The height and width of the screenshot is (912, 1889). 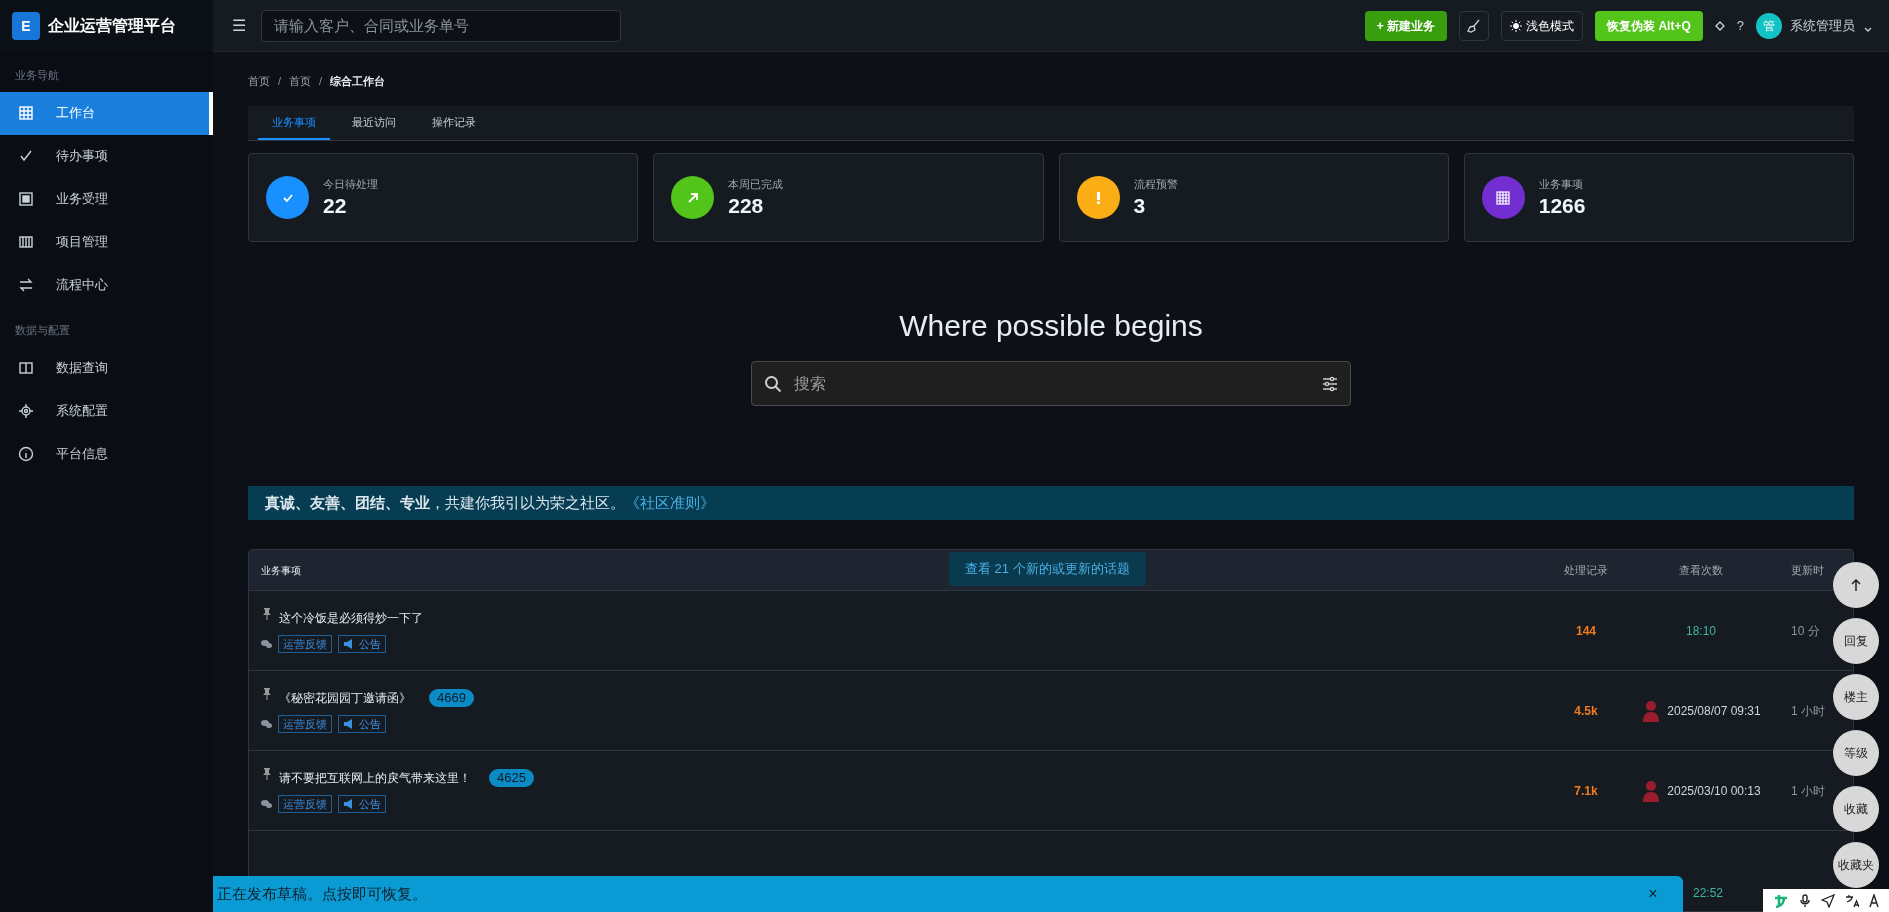 What do you see at coordinates (1051, 326) in the screenshot?
I see `hero-title: Where possible begins` at bounding box center [1051, 326].